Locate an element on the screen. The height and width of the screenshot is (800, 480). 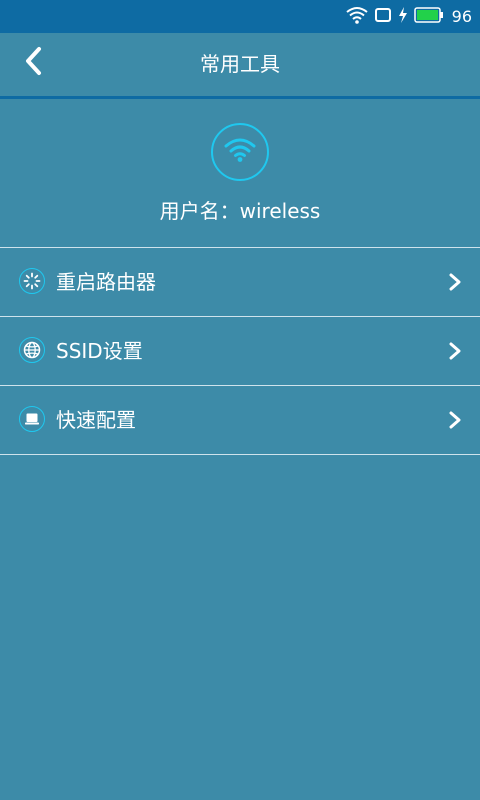
menu-item-label: SSID设置 is located at coordinates (99, 351).